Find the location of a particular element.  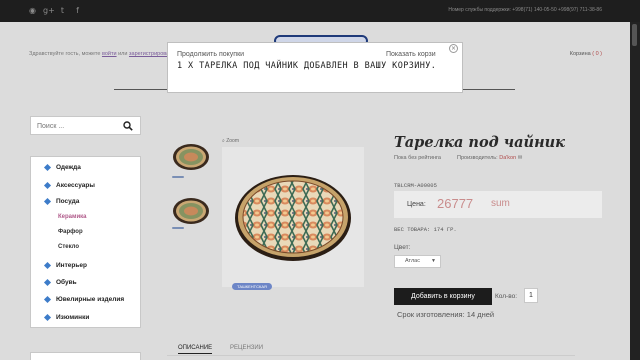

category-label: Обувь is located at coordinates (66, 282).